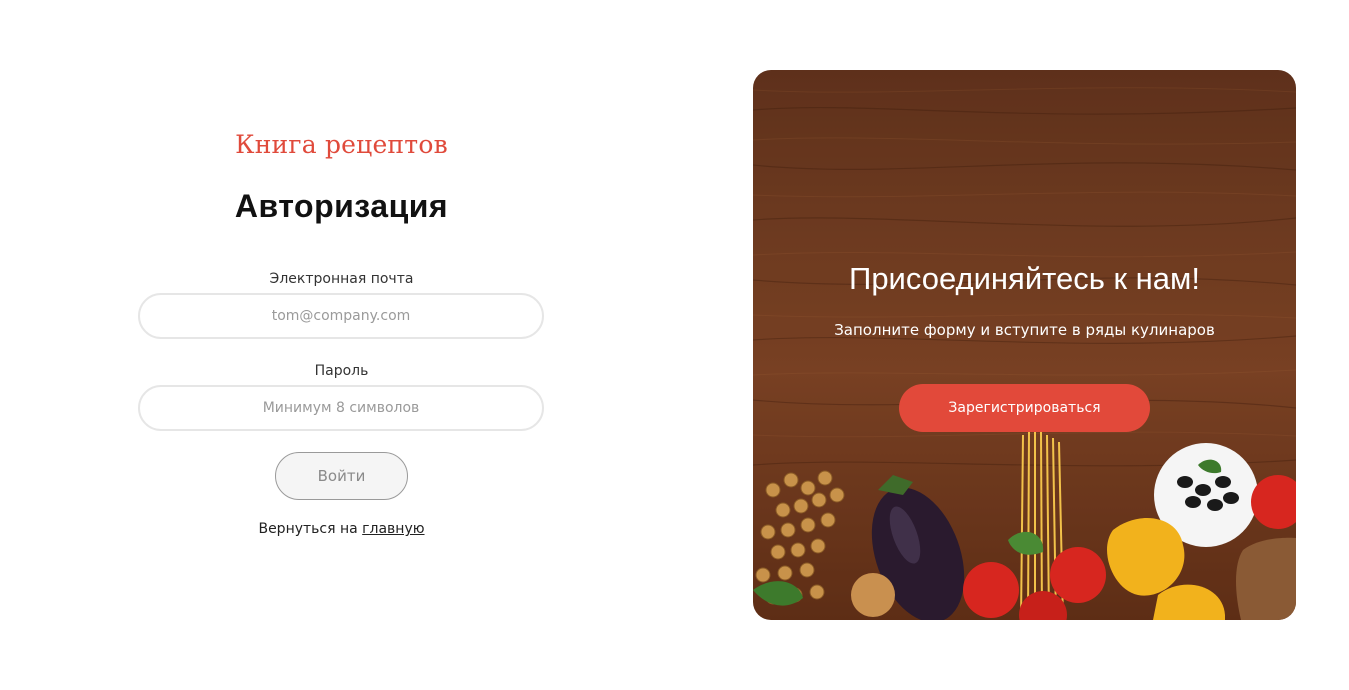 This screenshot has width=1349, height=690. Describe the element at coordinates (341, 408) in the screenshot. I see `password-field` at that location.